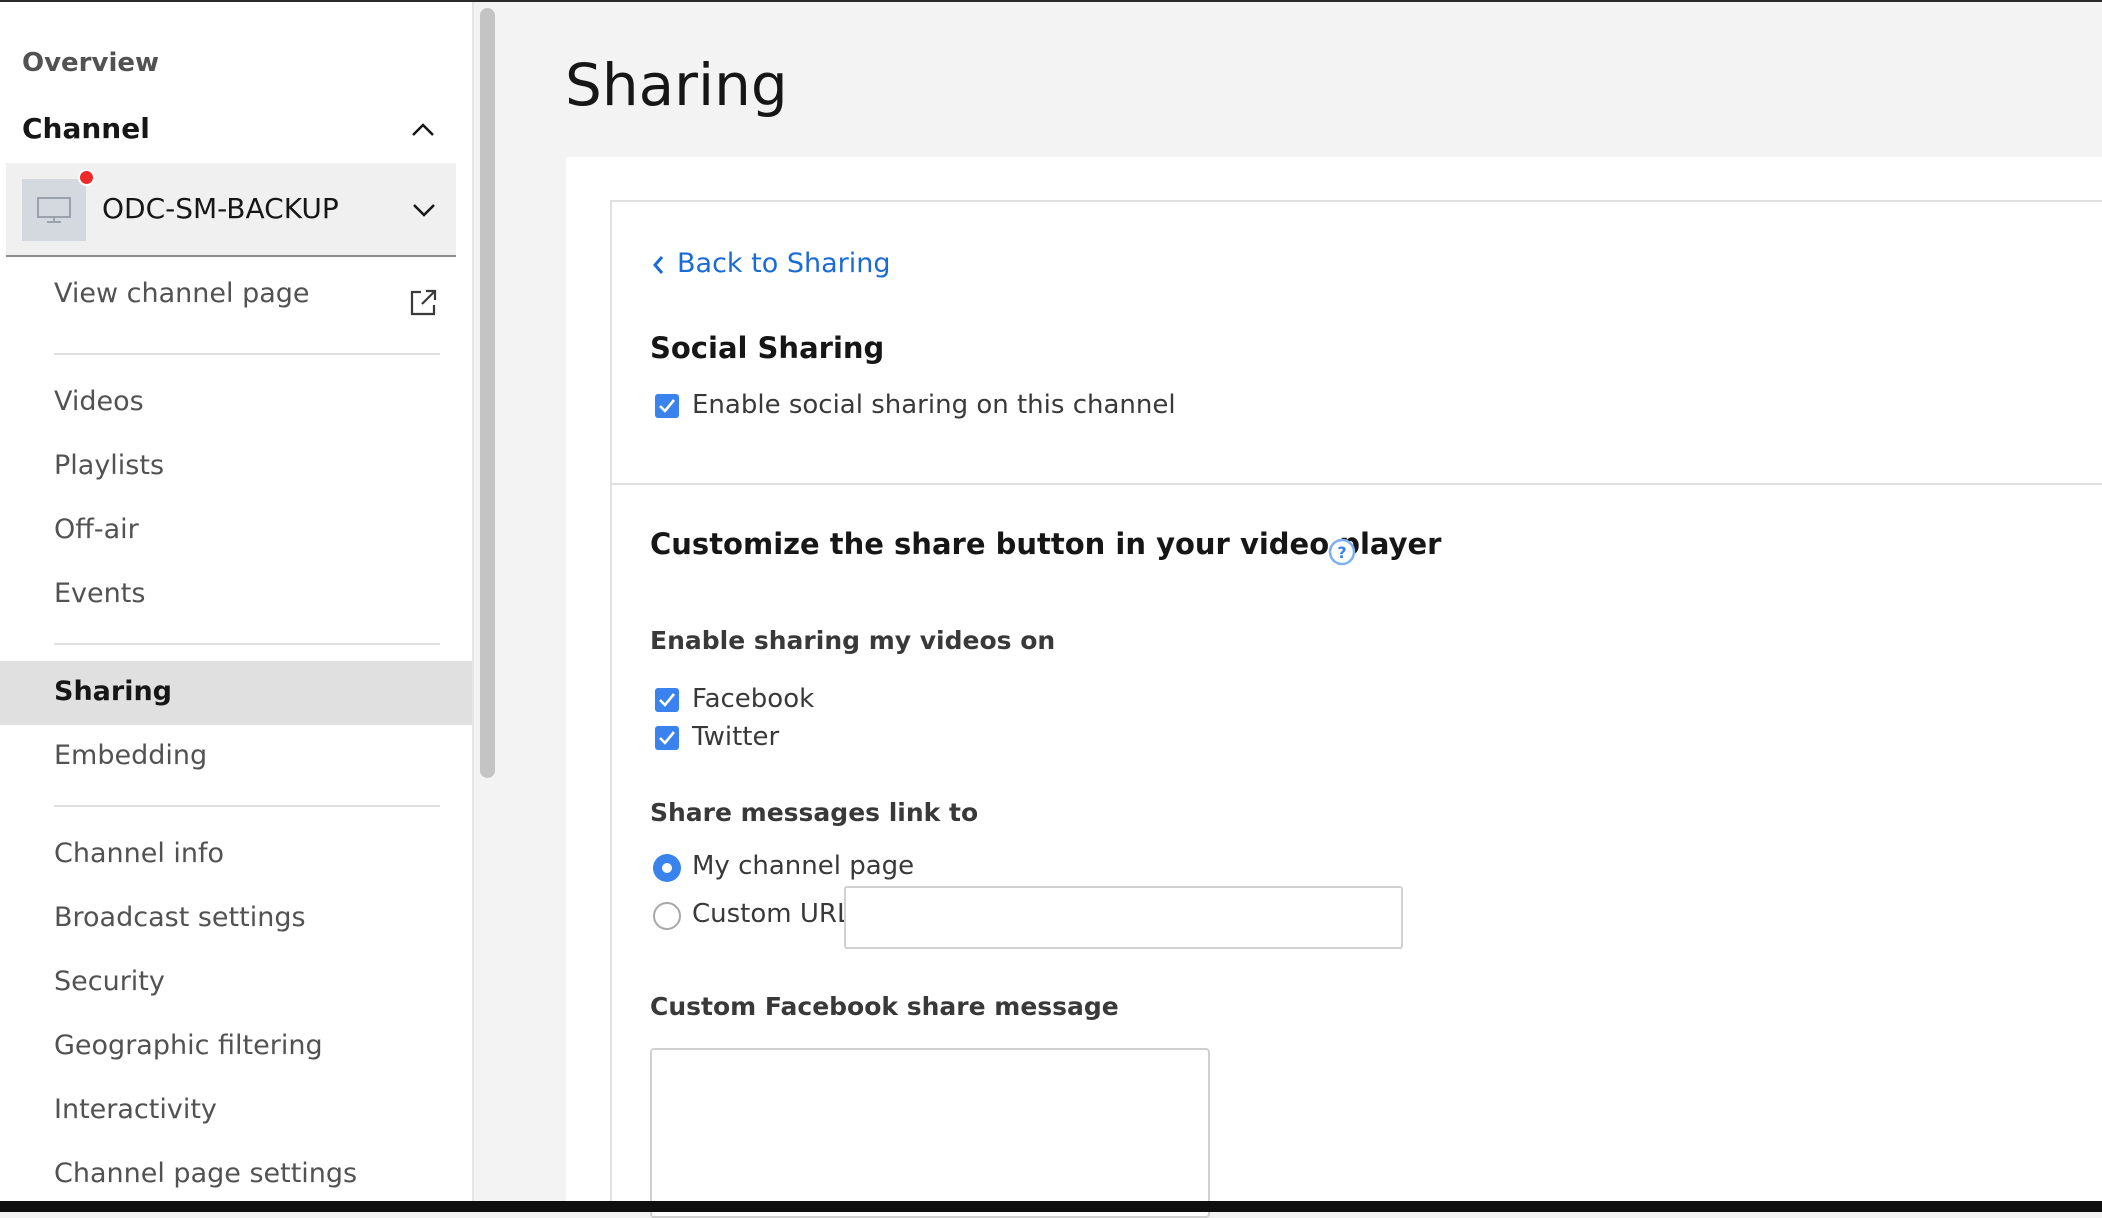 The width and height of the screenshot is (2102, 1218). What do you see at coordinates (188, 1045) in the screenshot?
I see `sidebar-item-geographic-filtering: Geographic filtering` at bounding box center [188, 1045].